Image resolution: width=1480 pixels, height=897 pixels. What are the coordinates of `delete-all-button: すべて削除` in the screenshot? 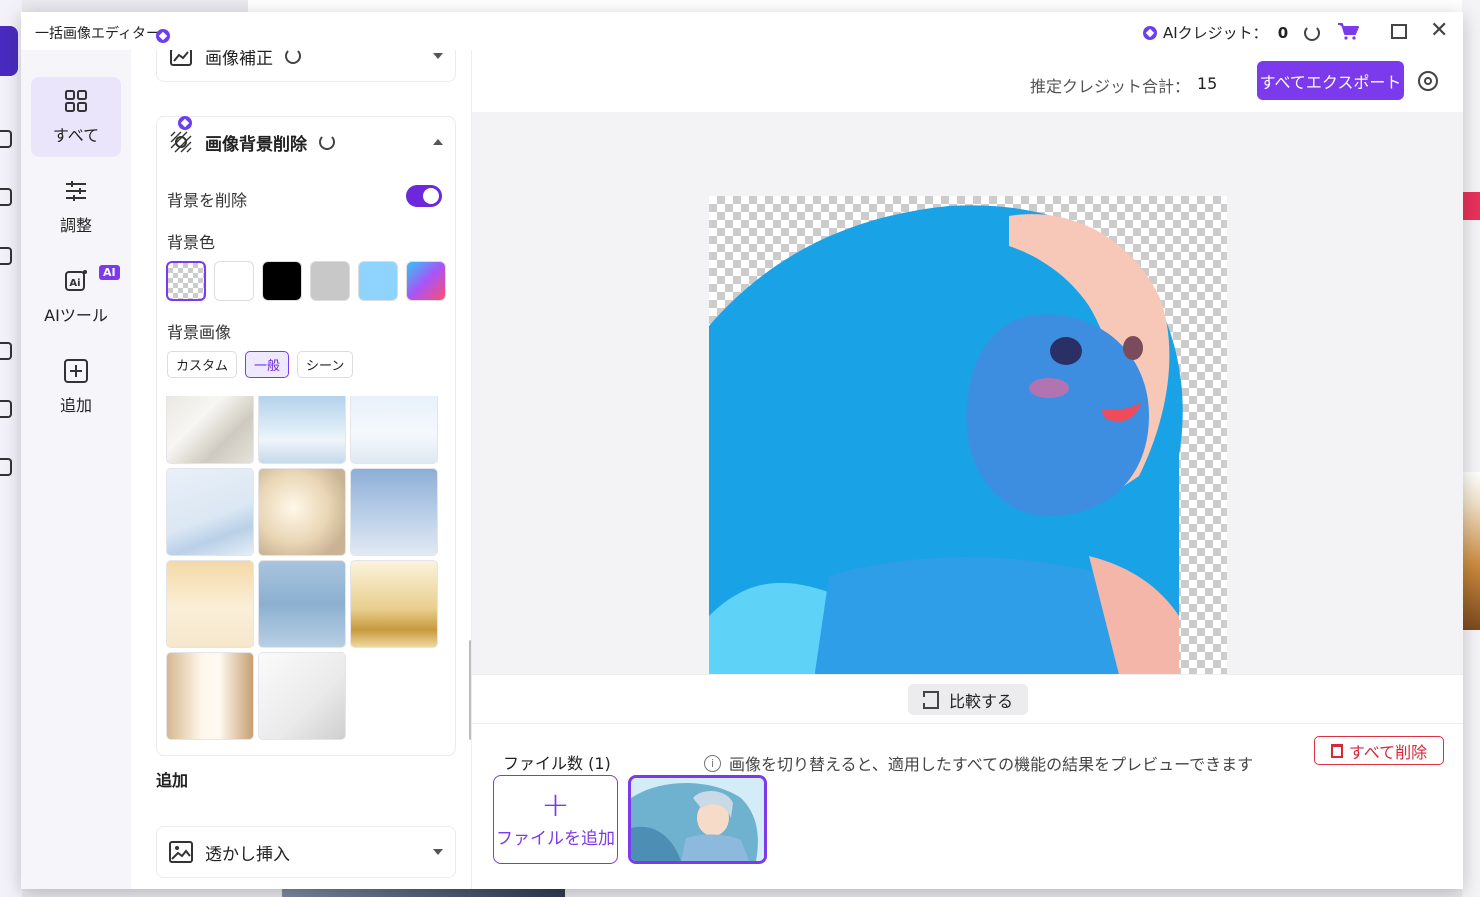 It's located at (1379, 750).